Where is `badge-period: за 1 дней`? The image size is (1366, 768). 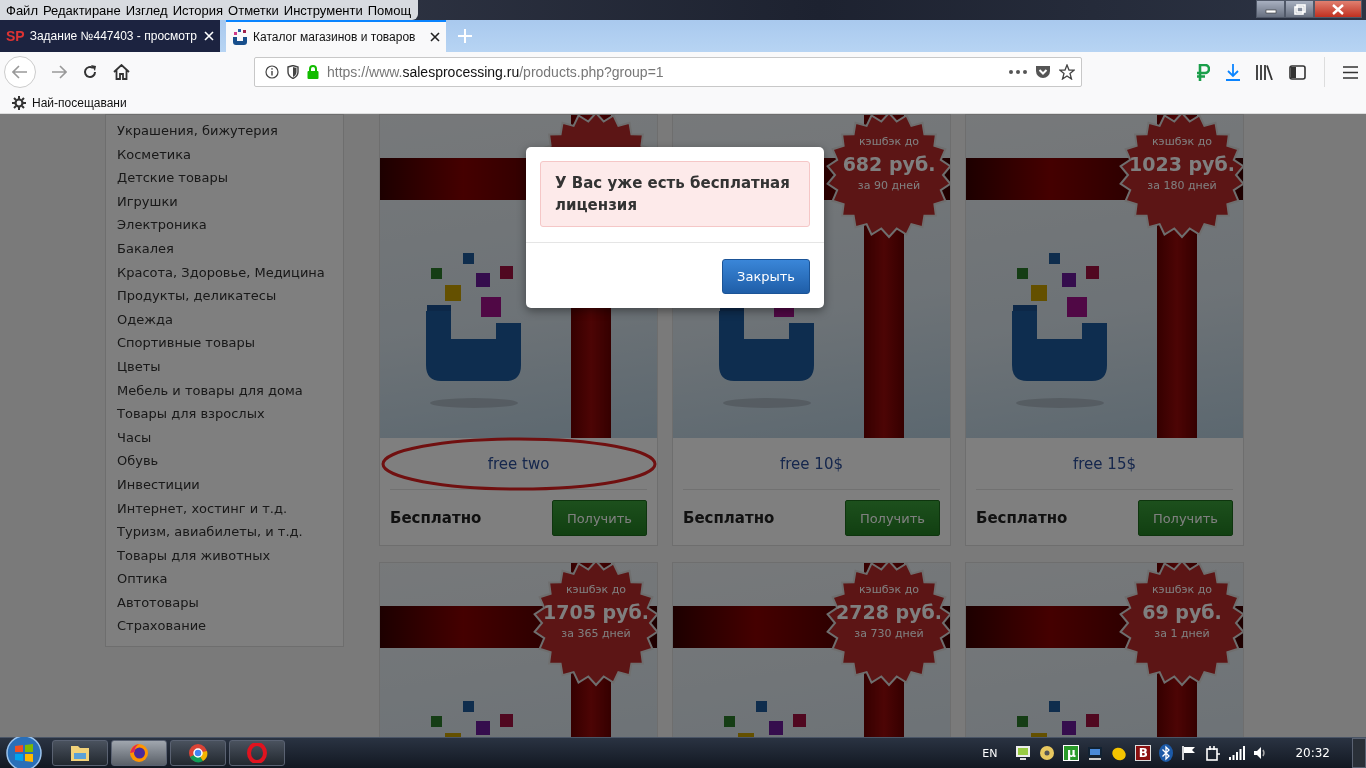 badge-period: за 1 дней is located at coordinates (1182, 634).